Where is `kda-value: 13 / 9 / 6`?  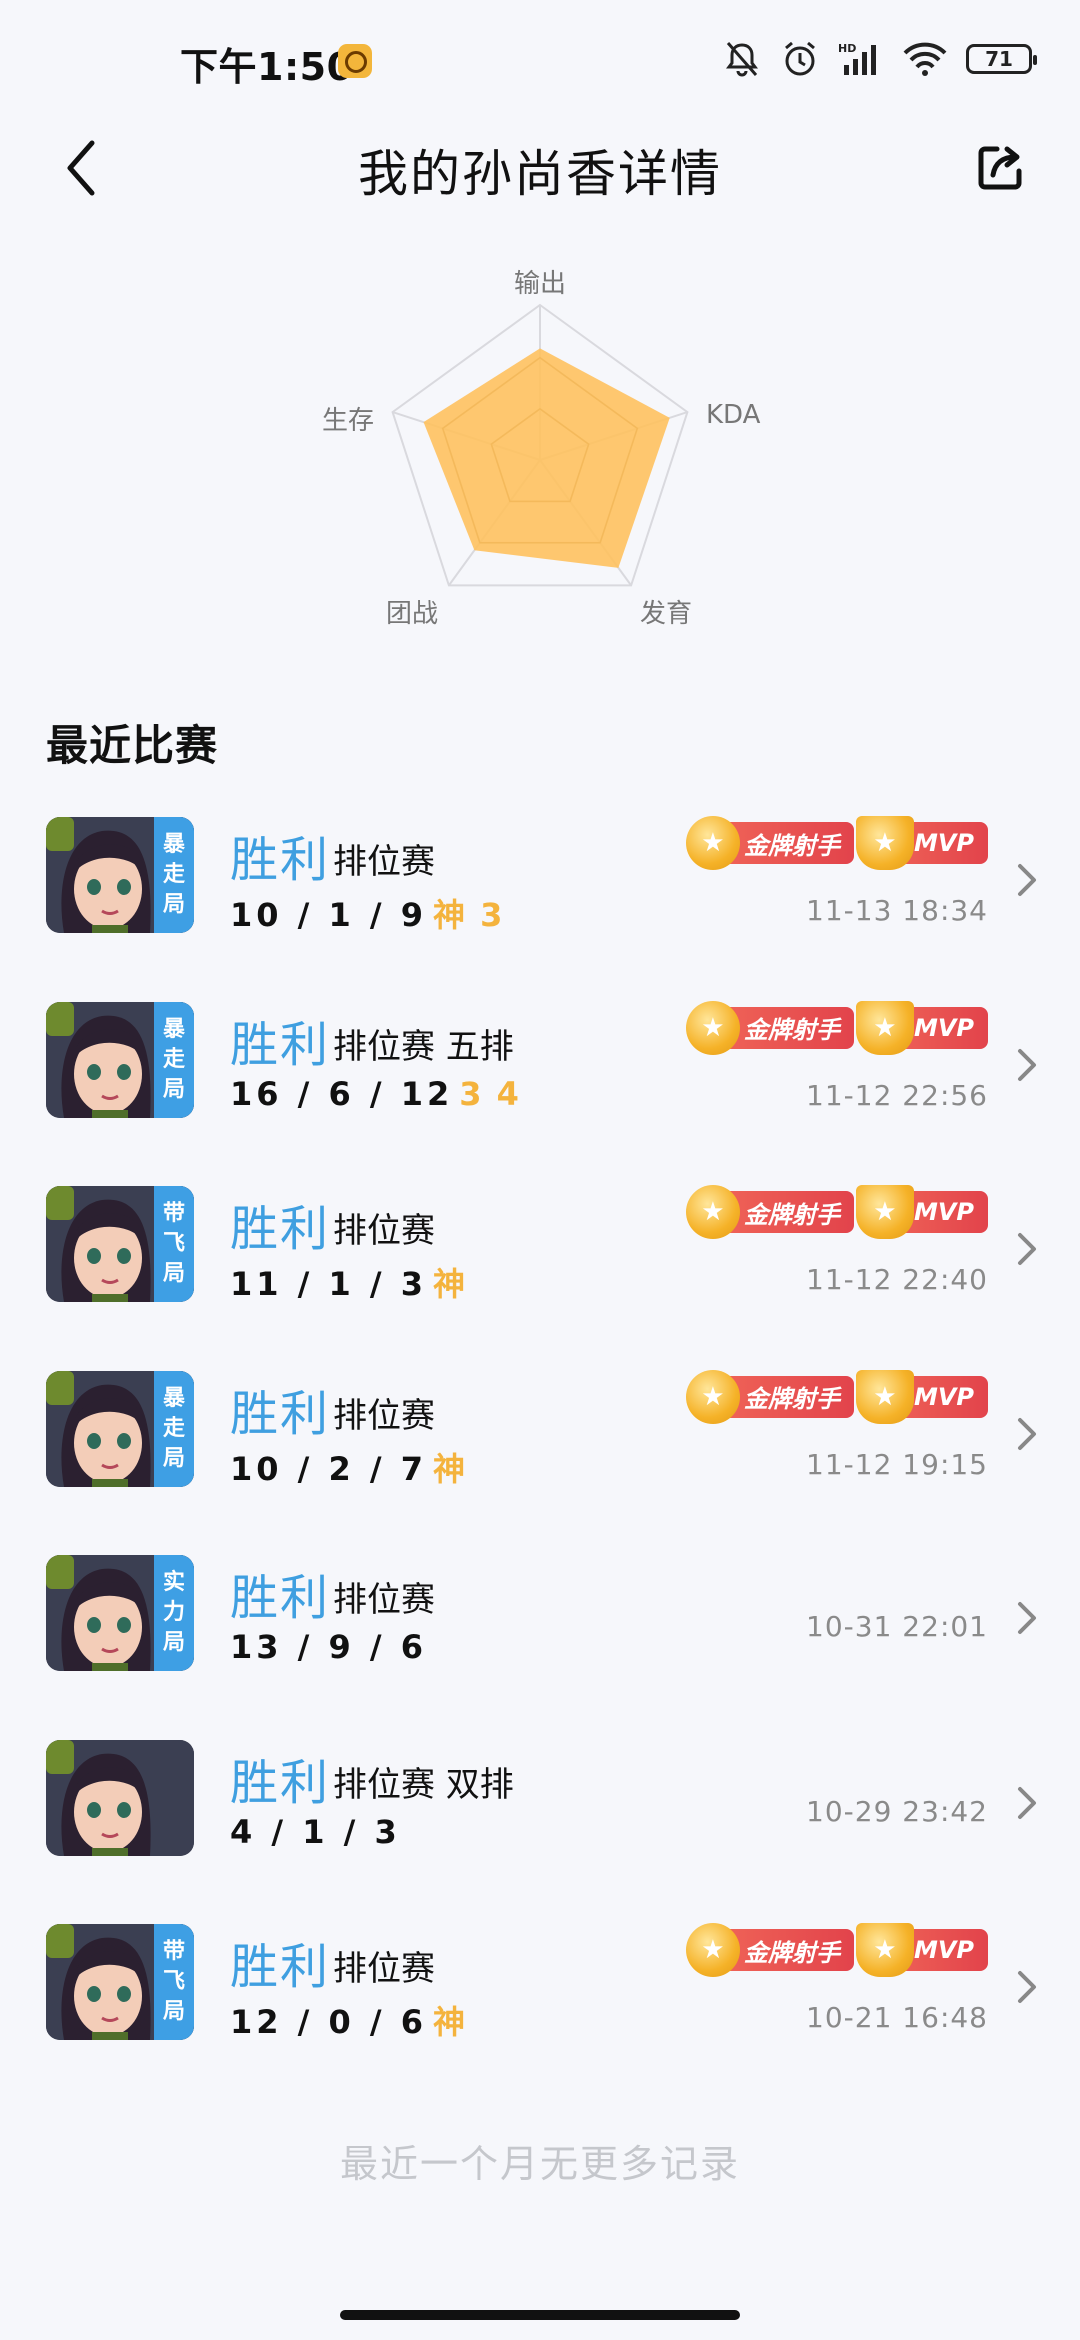 kda-value: 13 / 9 / 6 is located at coordinates (328, 1647).